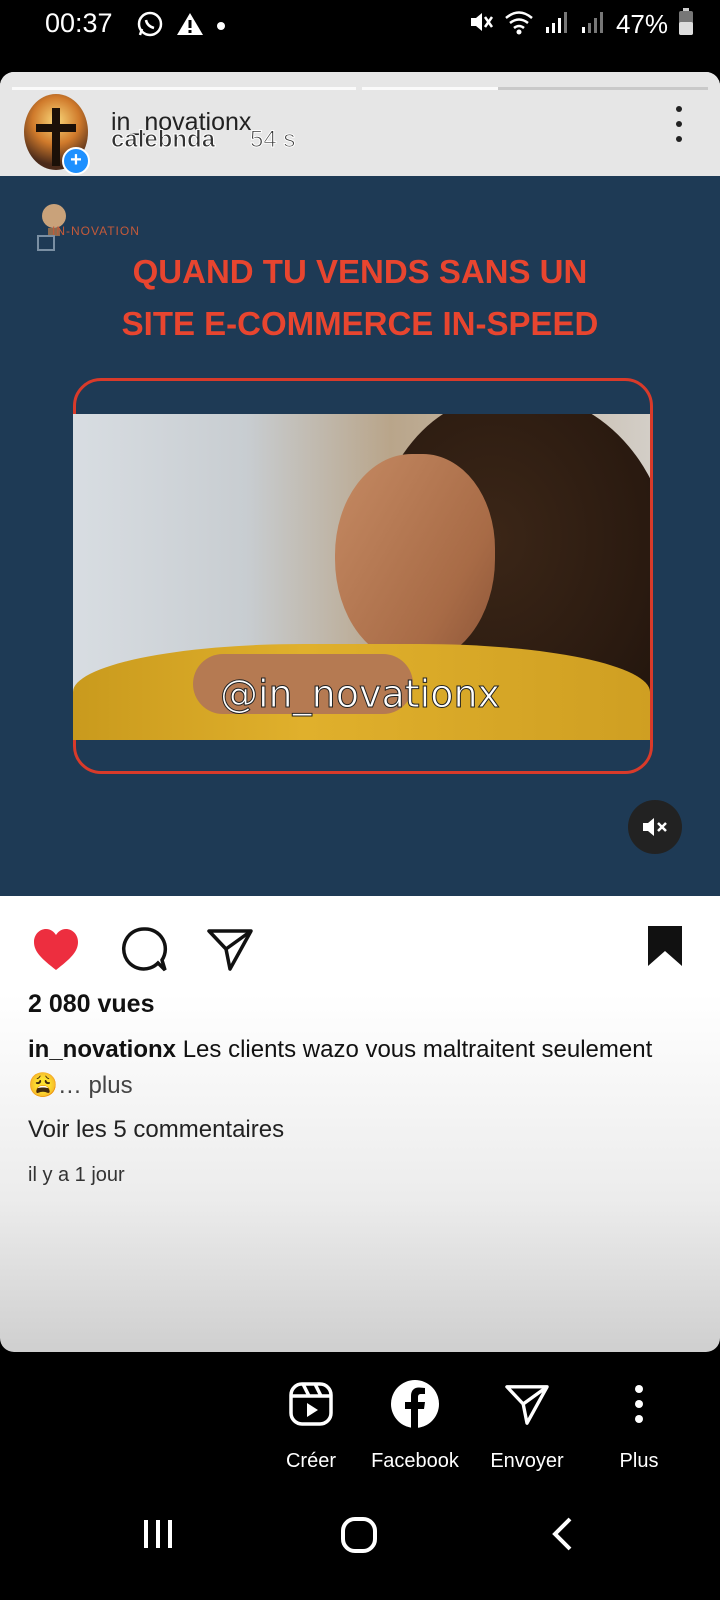 This screenshot has height=1600, width=720. What do you see at coordinates (311, 1404) in the screenshot?
I see `reels-icon` at bounding box center [311, 1404].